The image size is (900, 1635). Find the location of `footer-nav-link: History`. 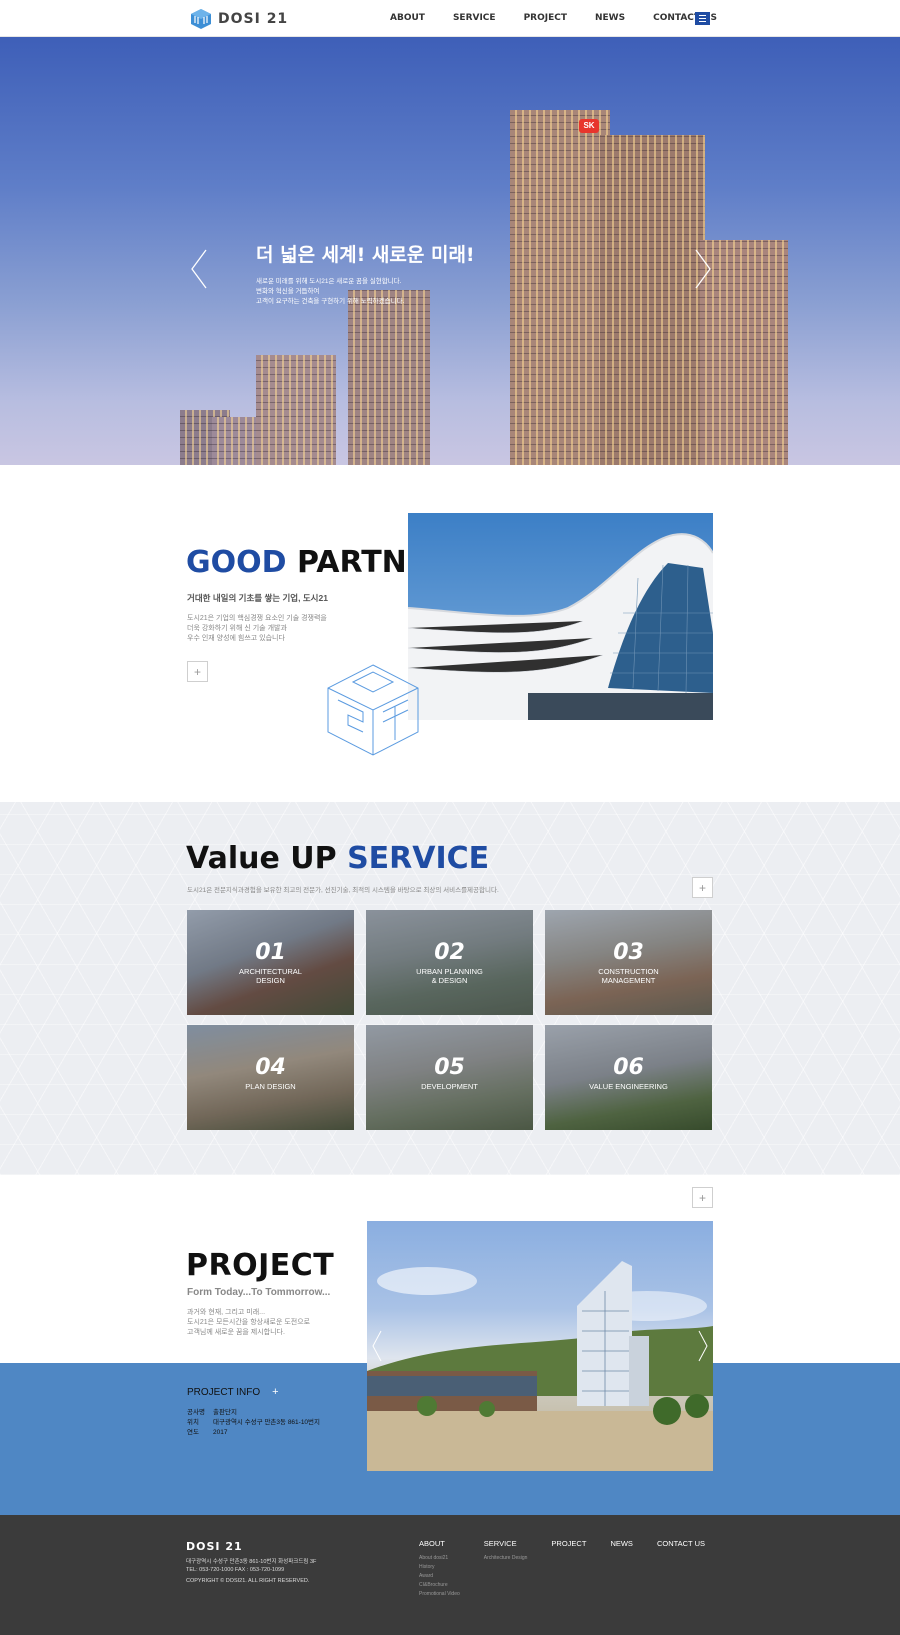

footer-nav-link: History is located at coordinates (439, 1567).